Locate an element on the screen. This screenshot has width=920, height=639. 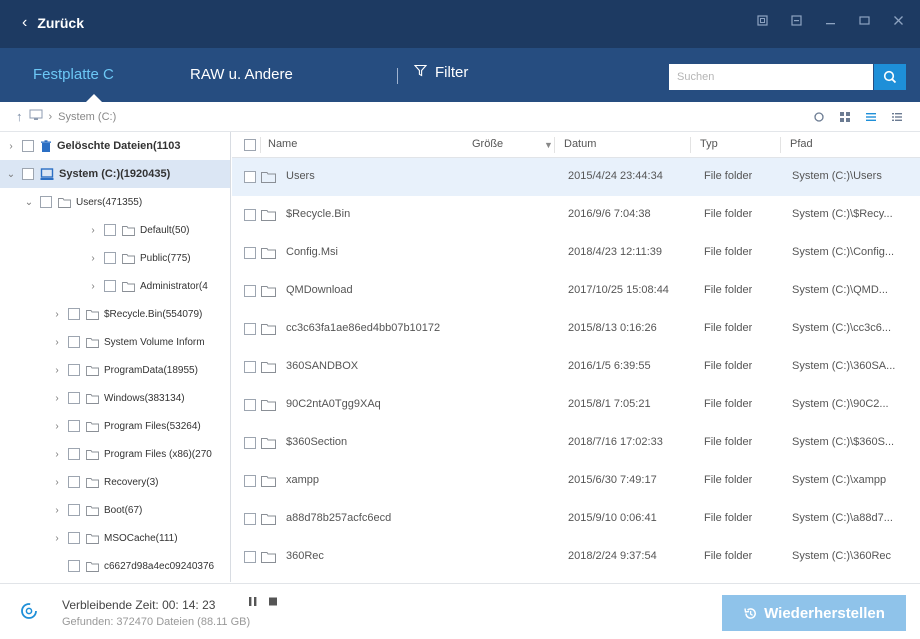
filter-button: Filter is located at coordinates (440, 72).